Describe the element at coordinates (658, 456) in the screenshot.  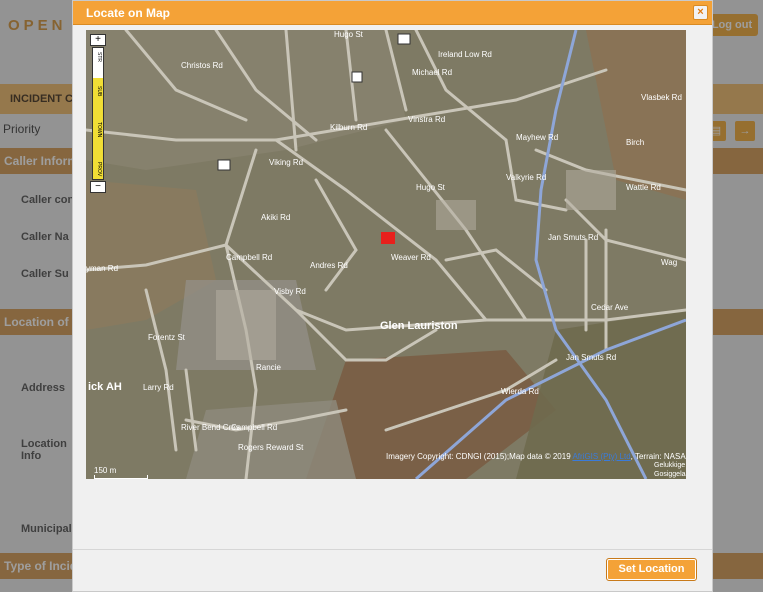
I see `copyright-suffix: , Terrain: NASA` at that location.